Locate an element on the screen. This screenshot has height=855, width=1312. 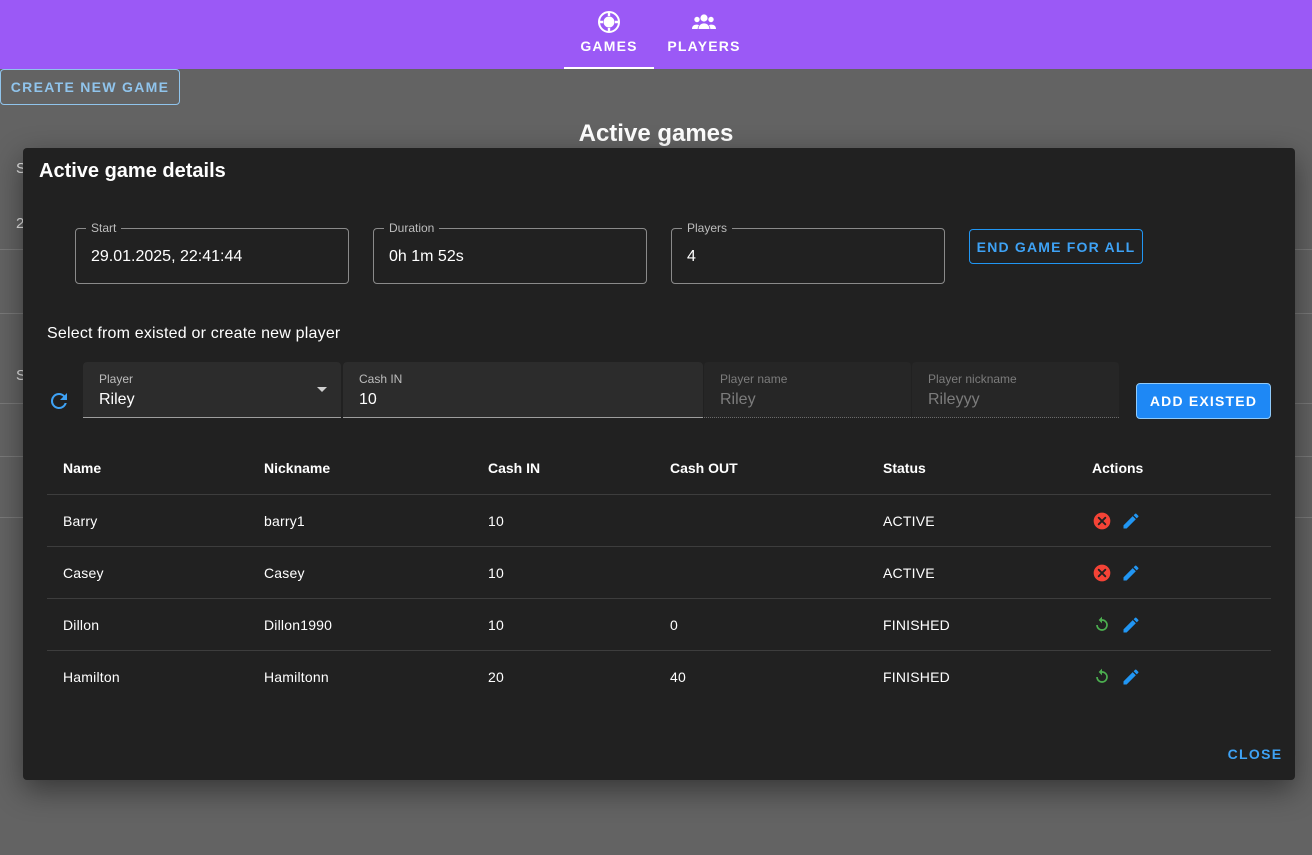
cash-in-input: Cash IN 10 is located at coordinates (523, 390).